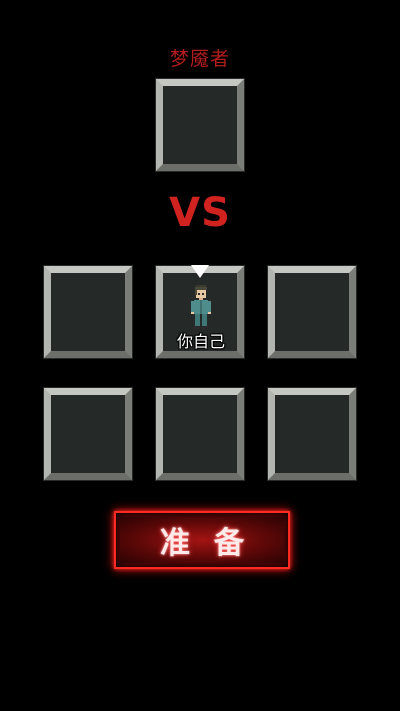  Describe the element at coordinates (200, 341) in the screenshot. I see `self-player-label: 你自己` at that location.